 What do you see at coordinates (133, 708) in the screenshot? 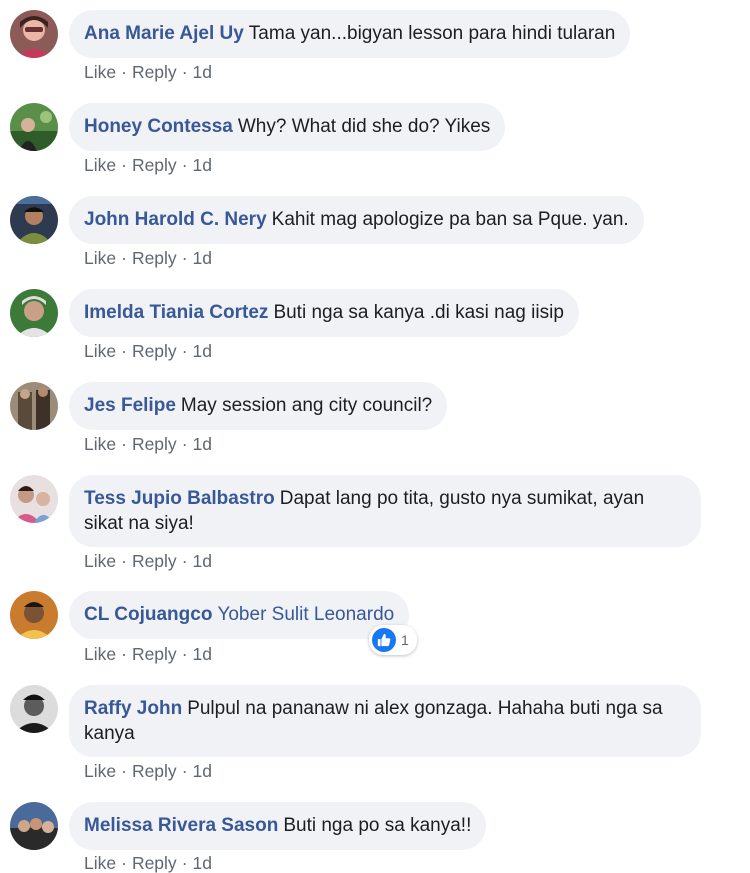
I see `comment-author: Raffy John` at bounding box center [133, 708].